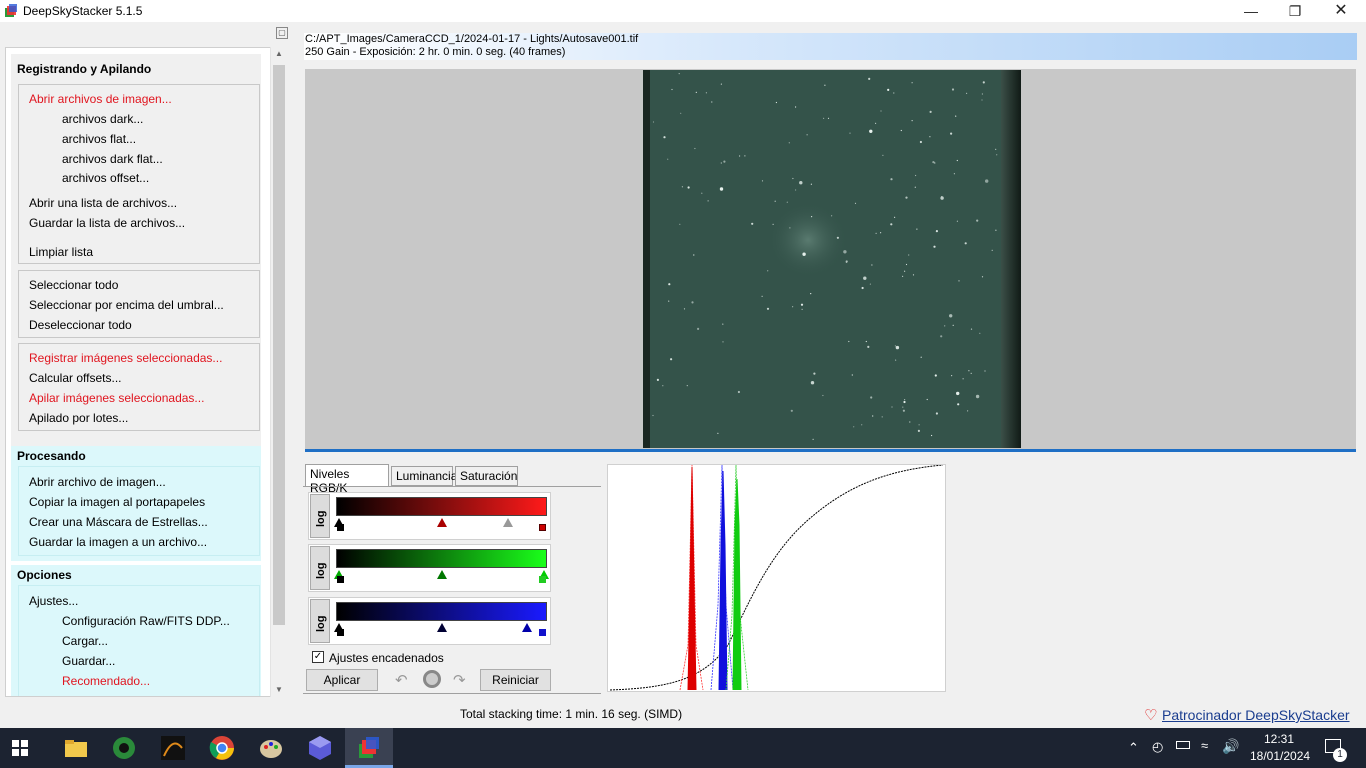 The width and height of the screenshot is (1366, 768). Describe the element at coordinates (508, 522) in the screenshot. I see `red-white-point-handle` at that location.